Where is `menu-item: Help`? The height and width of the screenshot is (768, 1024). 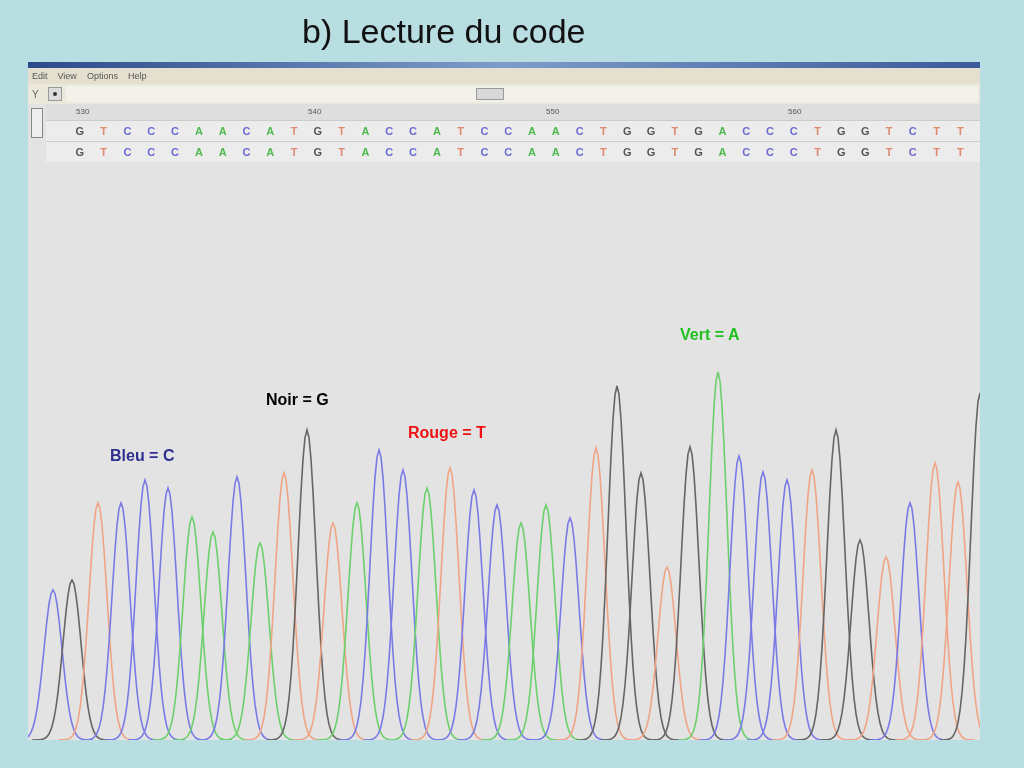
menu-item: Help is located at coordinates (137, 76).